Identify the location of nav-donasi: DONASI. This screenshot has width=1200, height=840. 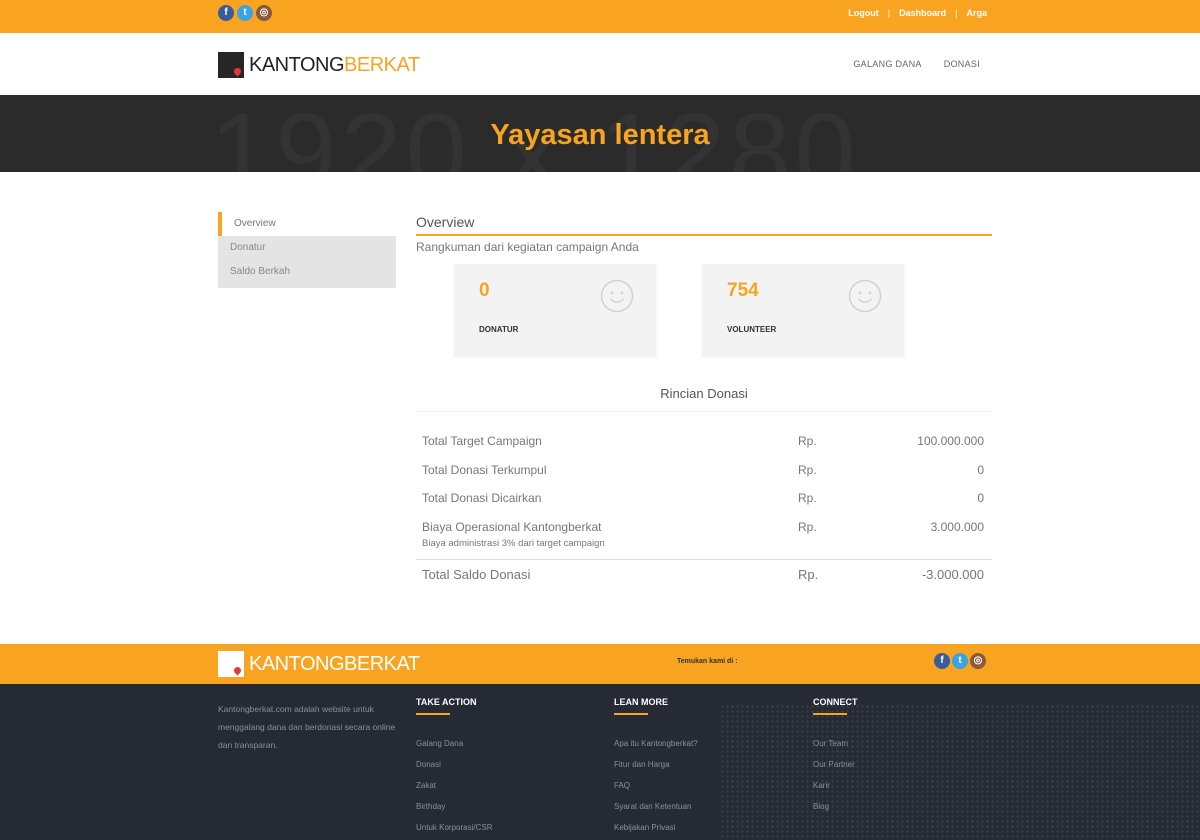
(962, 64).